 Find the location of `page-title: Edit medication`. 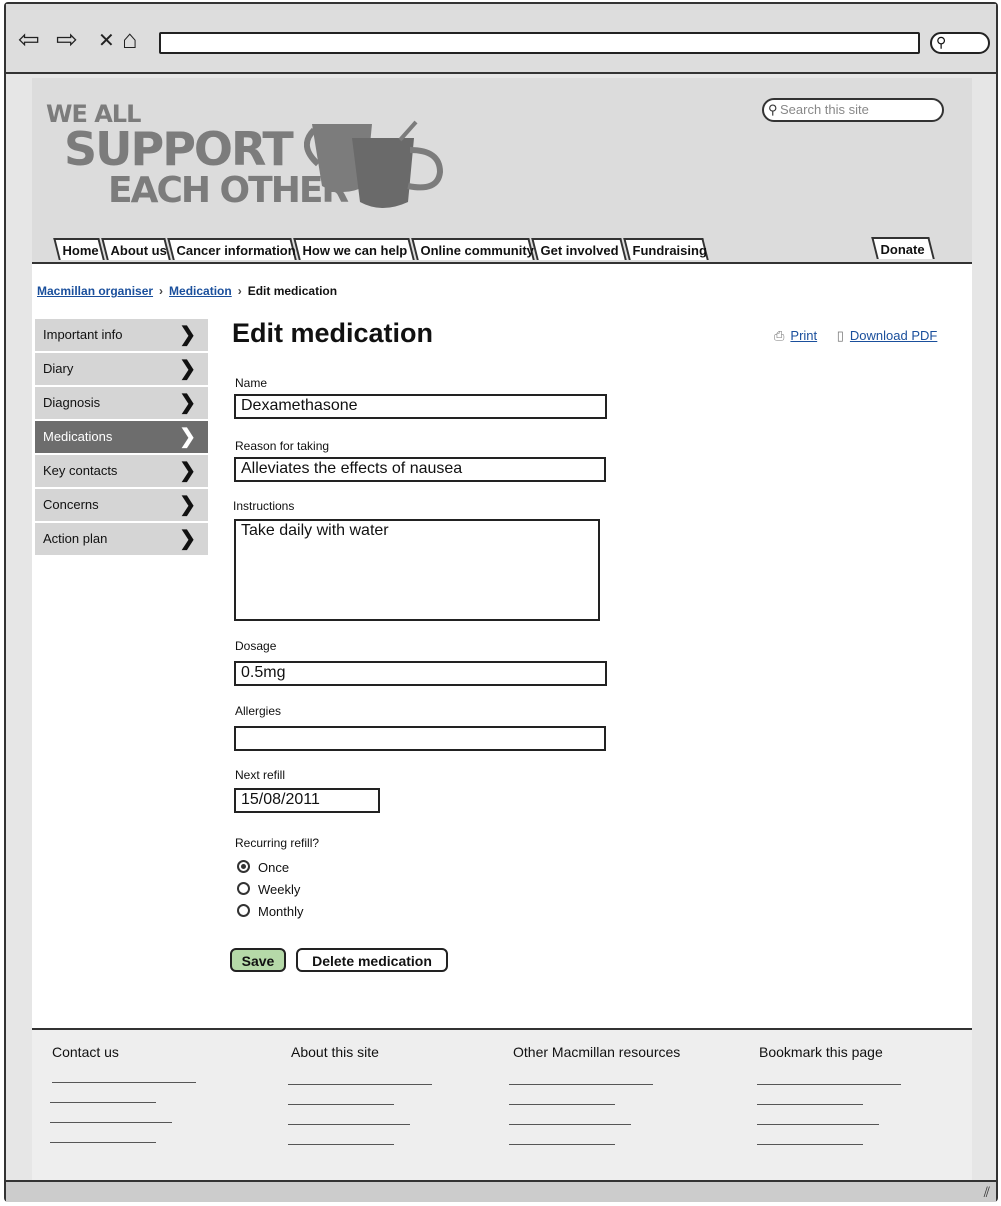

page-title: Edit medication is located at coordinates (333, 333).